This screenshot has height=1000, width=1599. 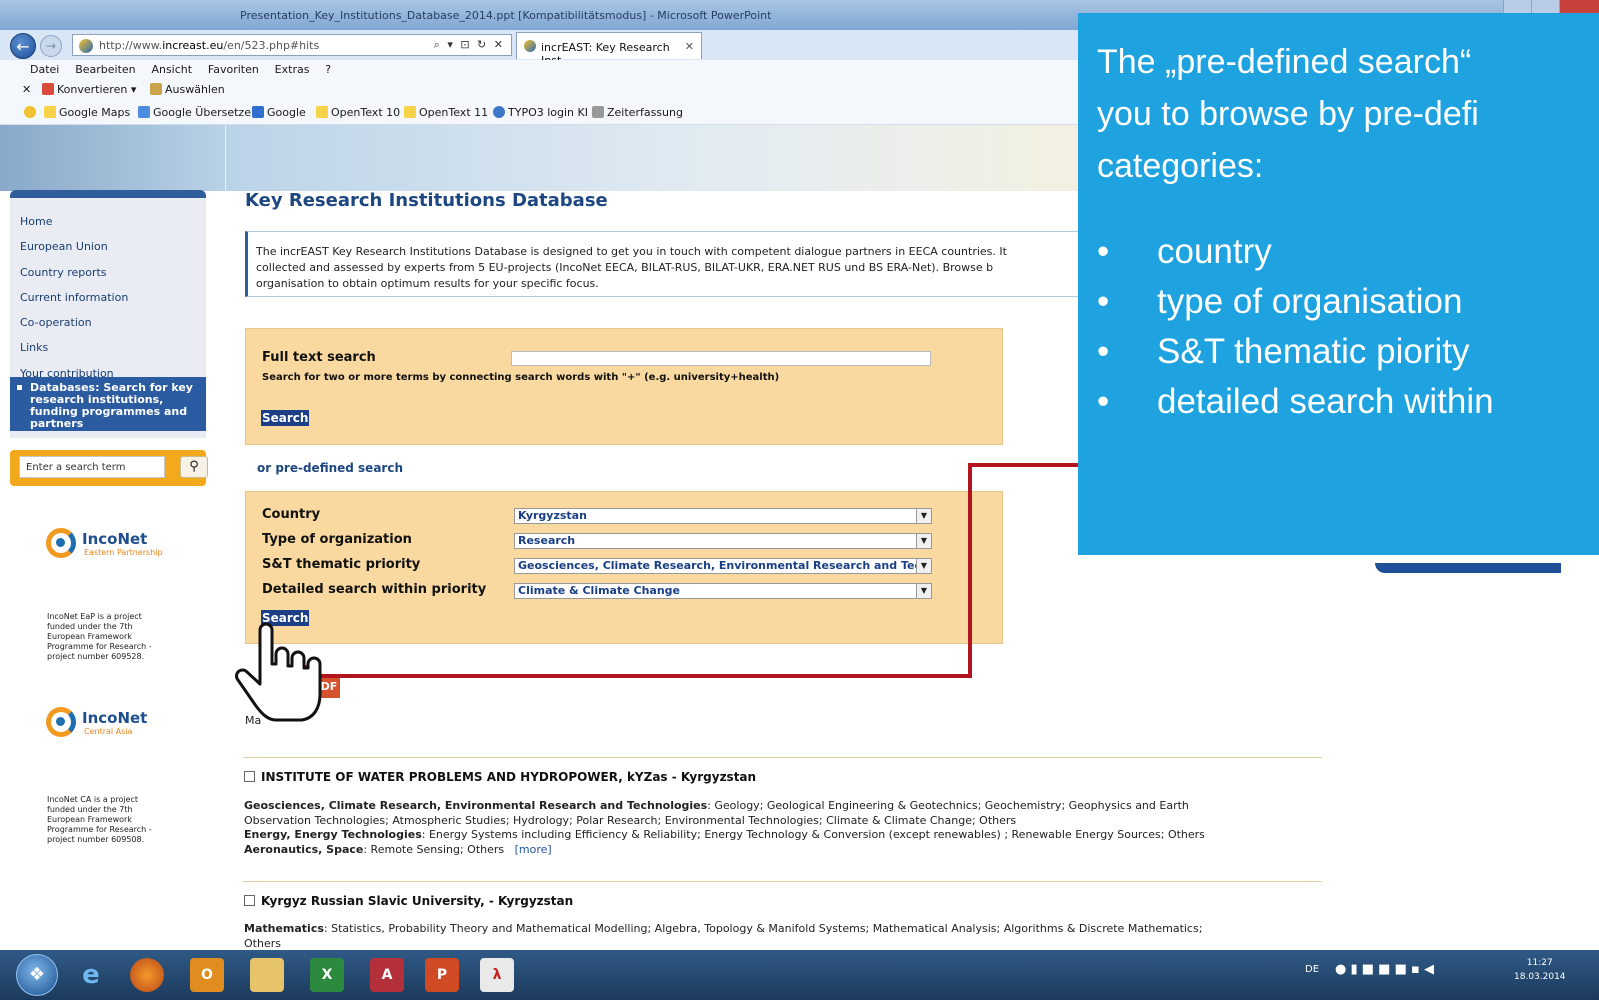 What do you see at coordinates (233, 69) in the screenshot?
I see `menu-favoriten: Favoriten` at bounding box center [233, 69].